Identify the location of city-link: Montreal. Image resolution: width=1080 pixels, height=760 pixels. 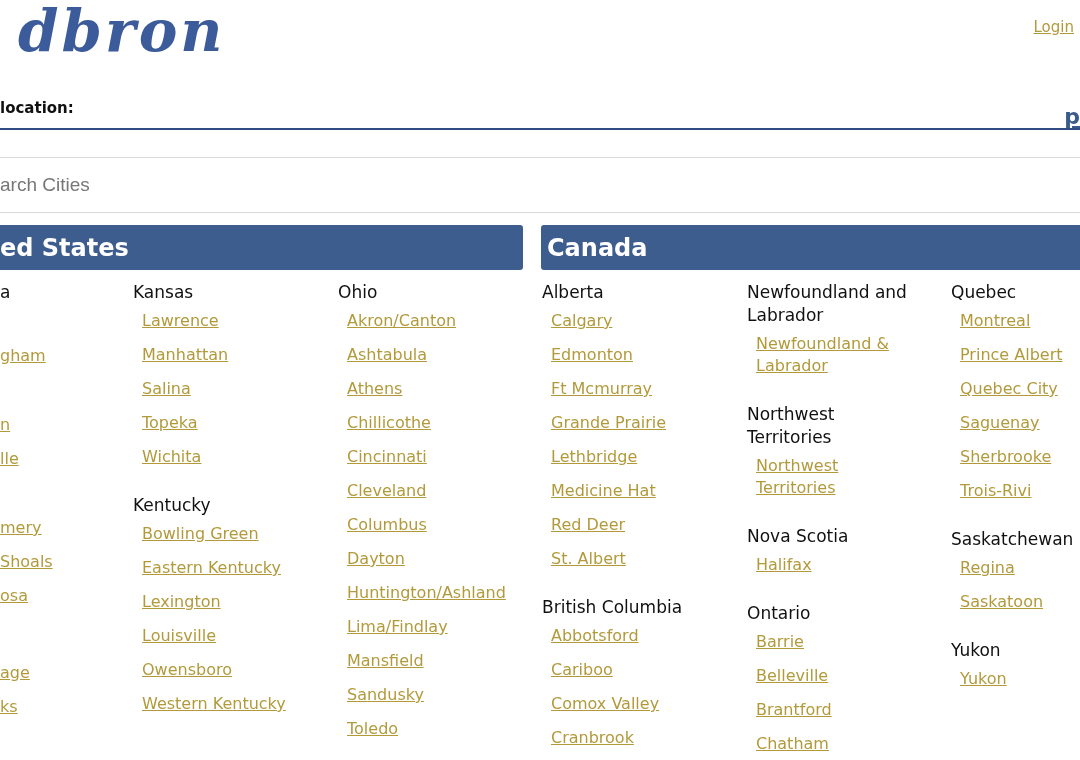
(995, 321).